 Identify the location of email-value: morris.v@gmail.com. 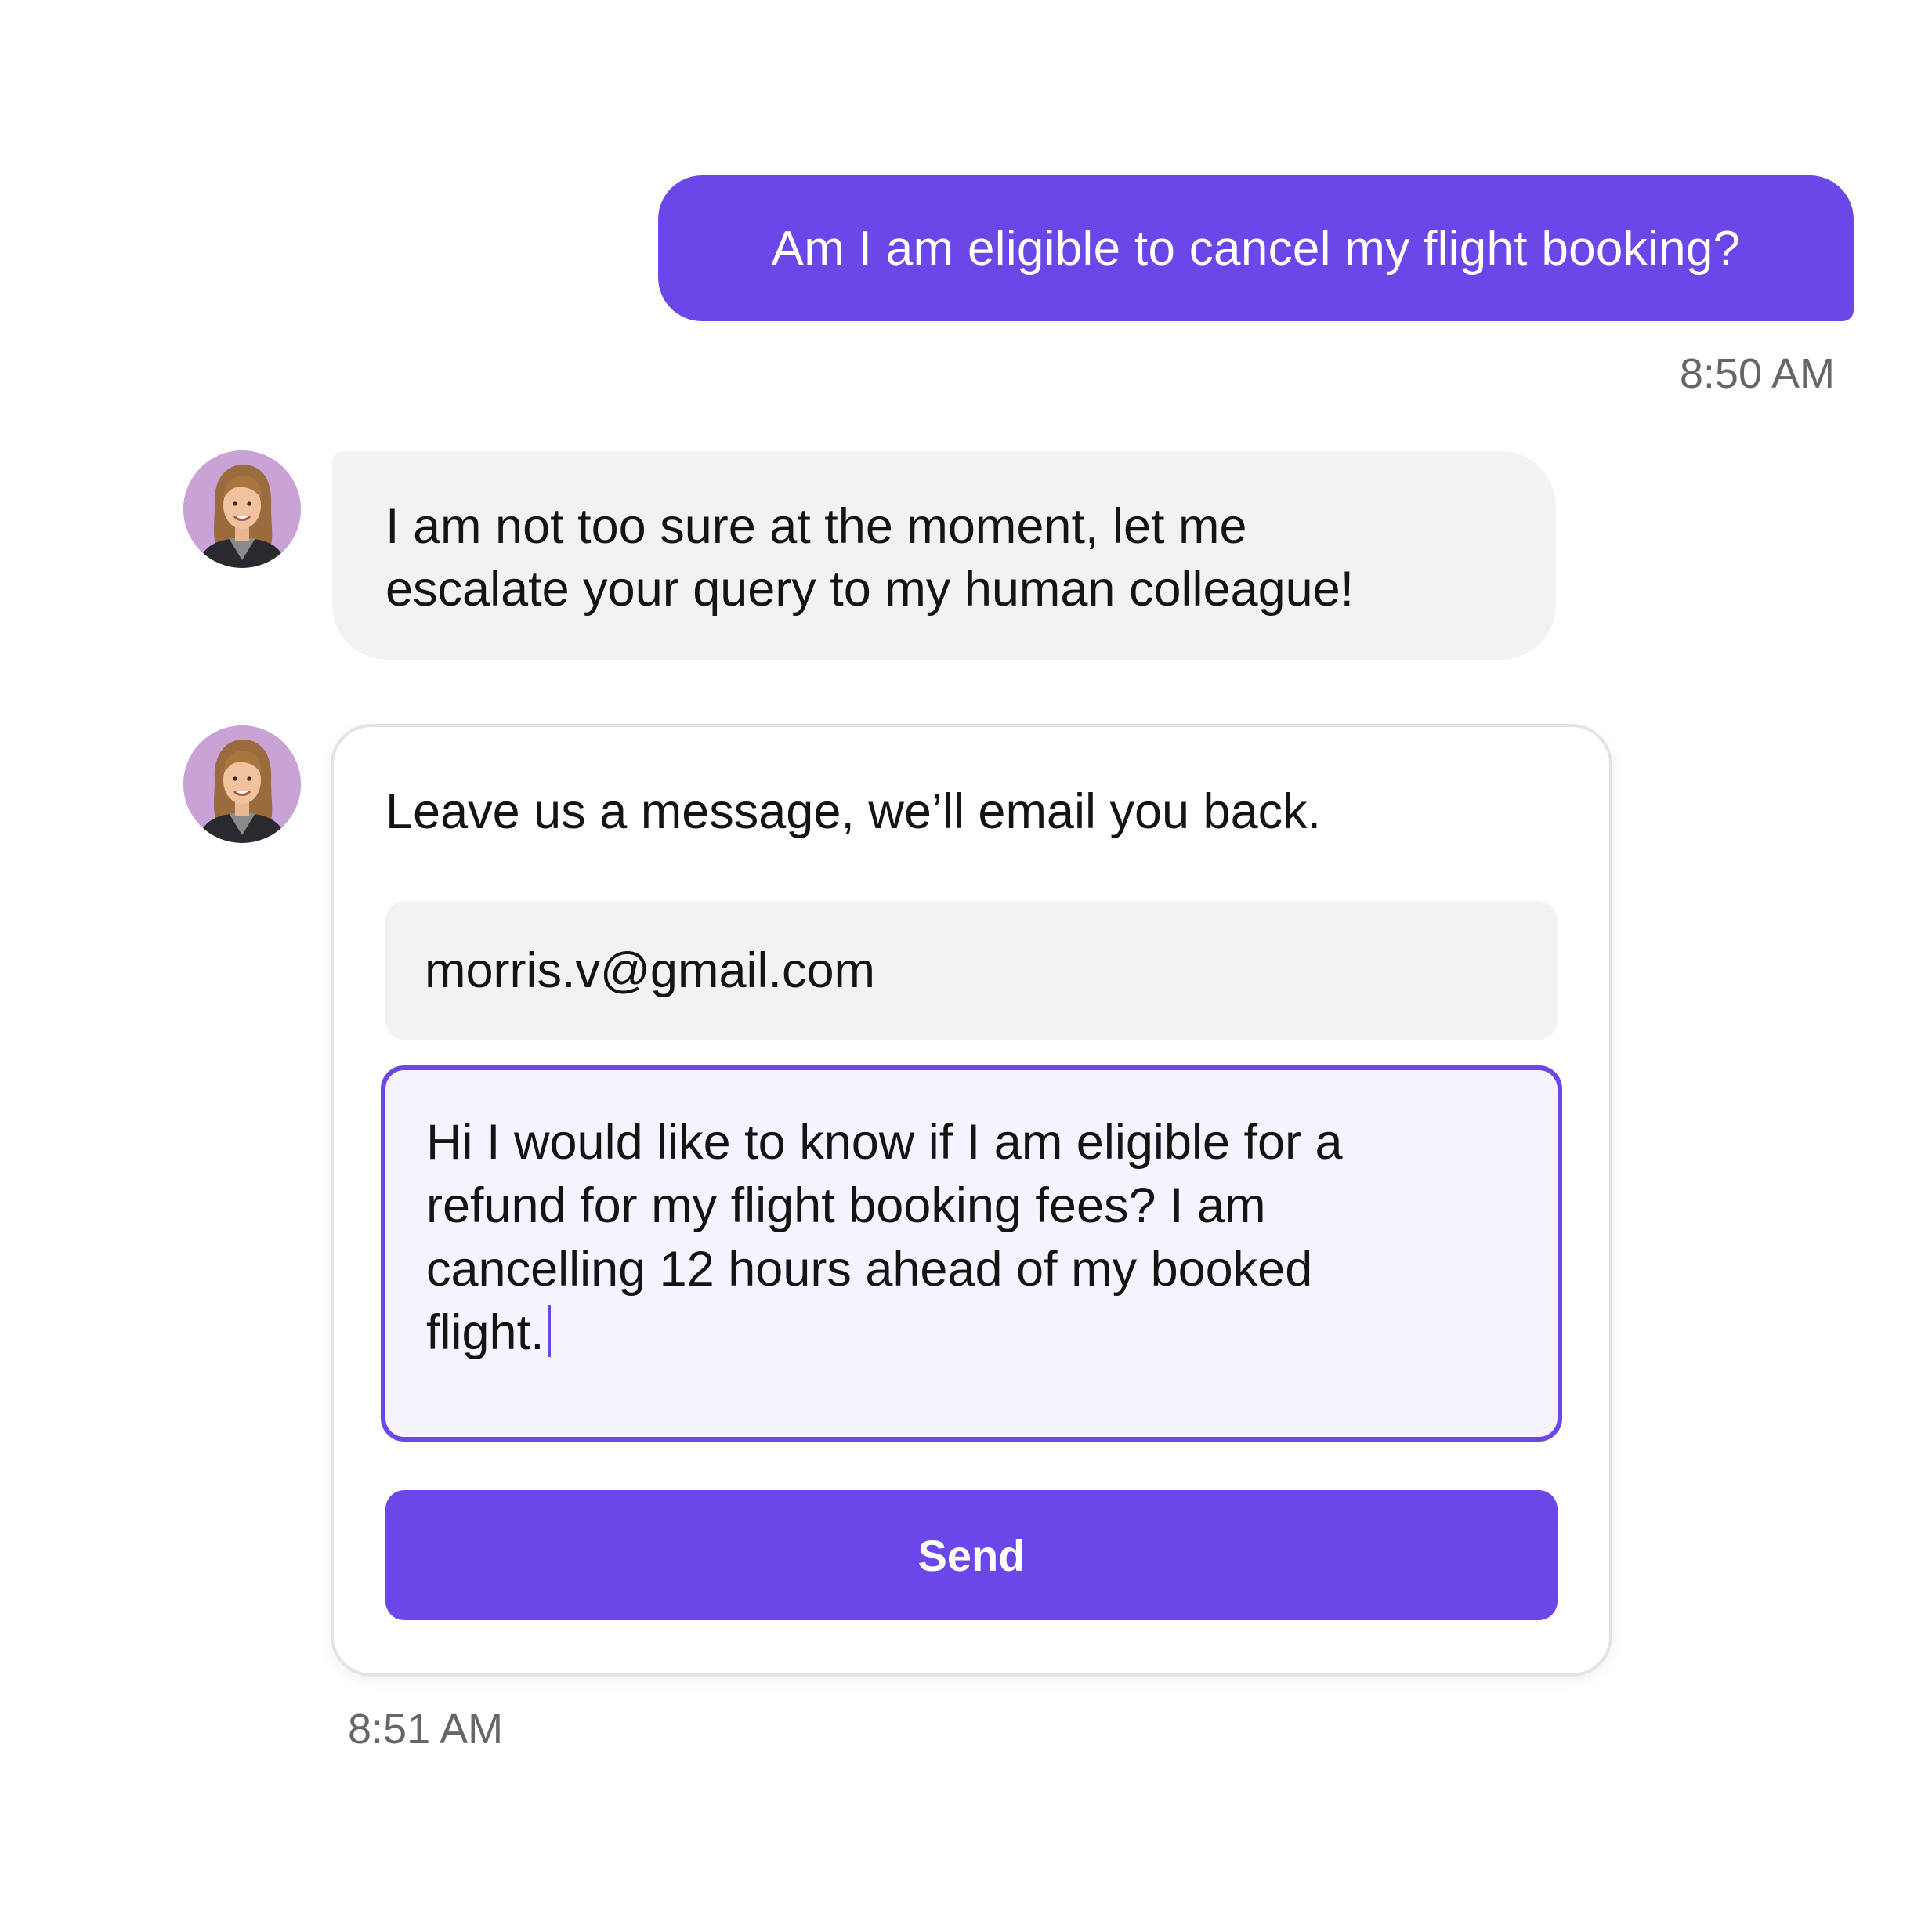
(650, 971).